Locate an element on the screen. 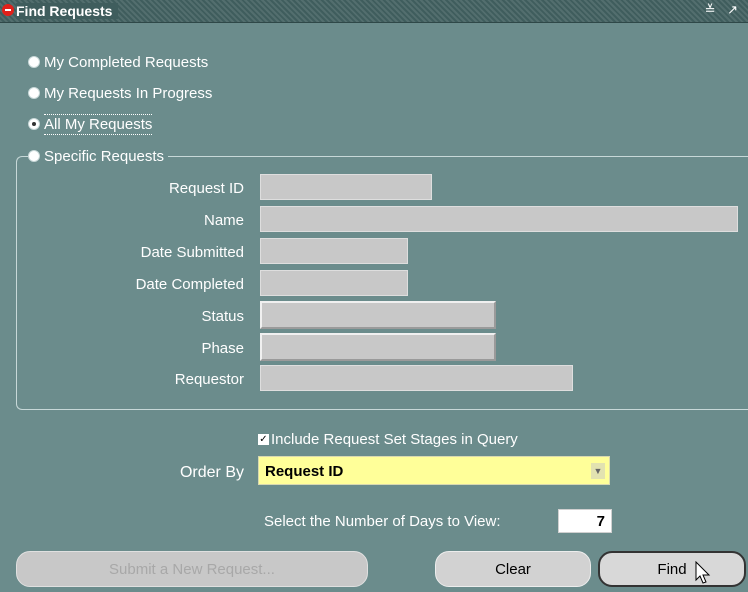  radio-specific-requests: Specific Requests is located at coordinates (98, 156).